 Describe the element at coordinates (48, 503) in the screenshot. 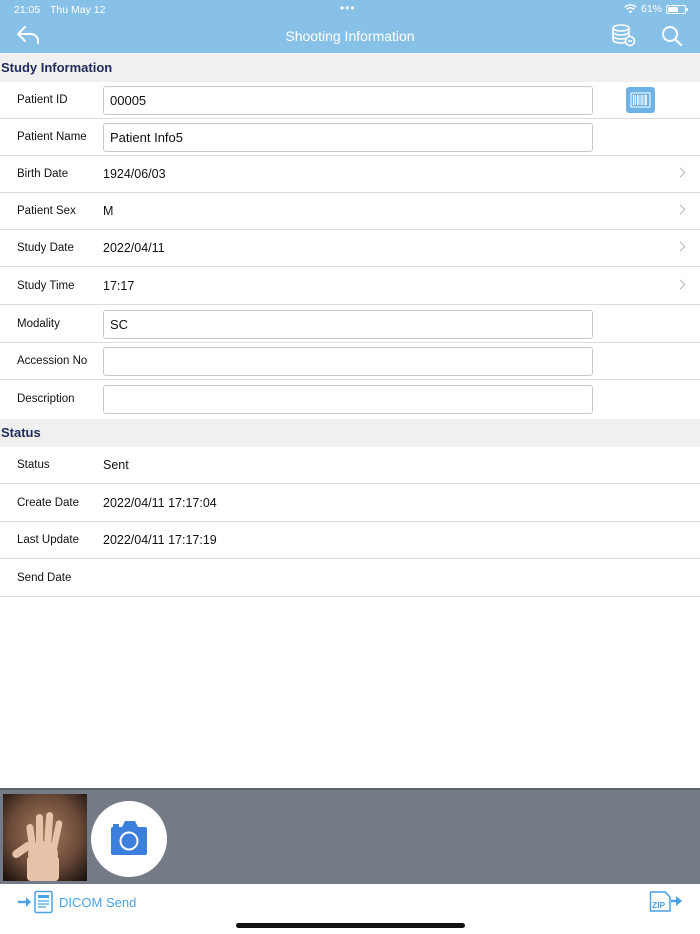

I see `create-date-label: Create Date` at that location.